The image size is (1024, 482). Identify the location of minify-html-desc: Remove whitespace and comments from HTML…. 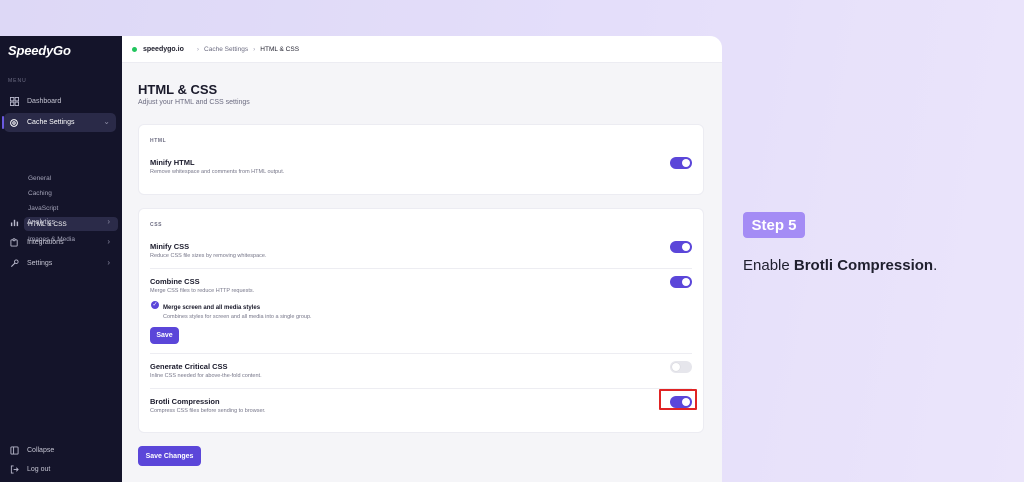
(217, 172).